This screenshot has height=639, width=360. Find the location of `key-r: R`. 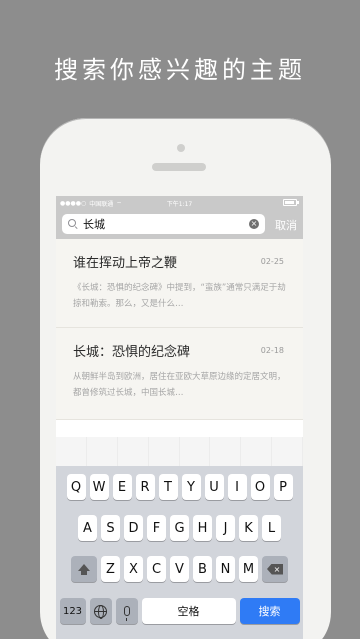

key-r: R is located at coordinates (145, 487).